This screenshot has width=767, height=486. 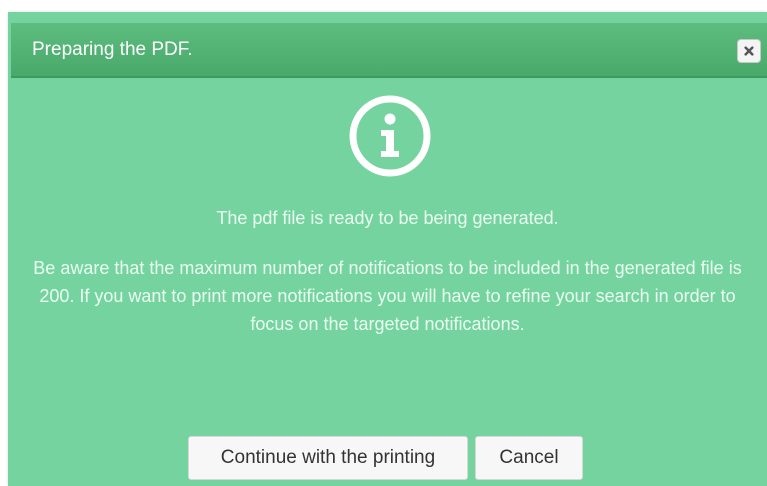 What do you see at coordinates (328, 458) in the screenshot?
I see `continue-printing-button: Continue with the printing` at bounding box center [328, 458].